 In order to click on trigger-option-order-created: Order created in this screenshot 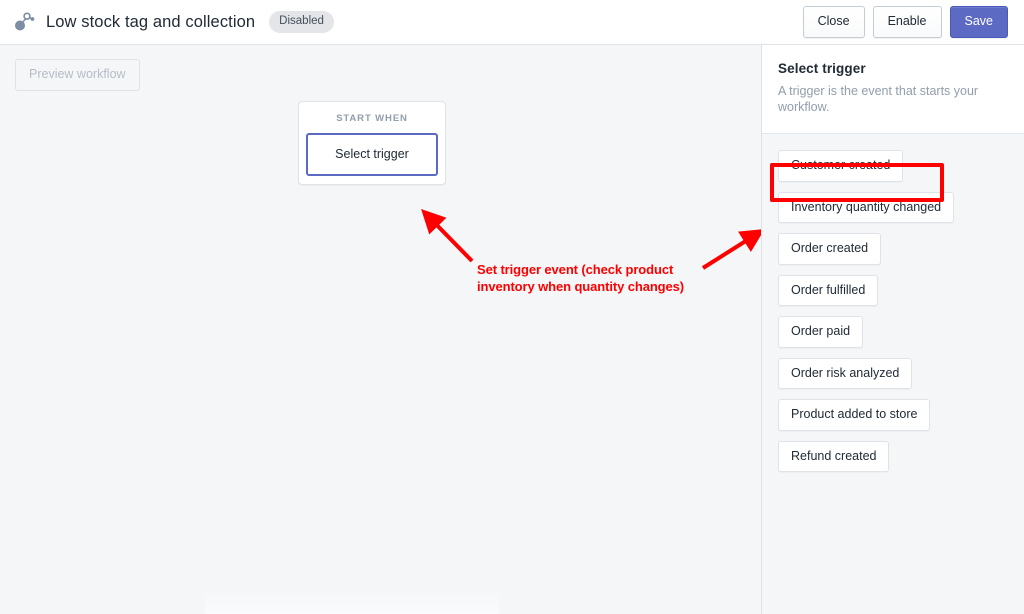, I will do `click(830, 249)`.